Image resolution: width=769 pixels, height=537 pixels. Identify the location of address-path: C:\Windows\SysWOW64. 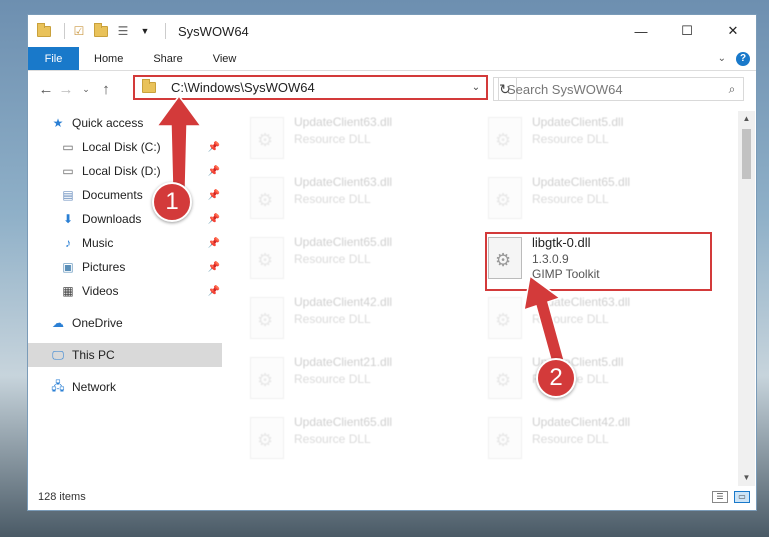
(243, 87).